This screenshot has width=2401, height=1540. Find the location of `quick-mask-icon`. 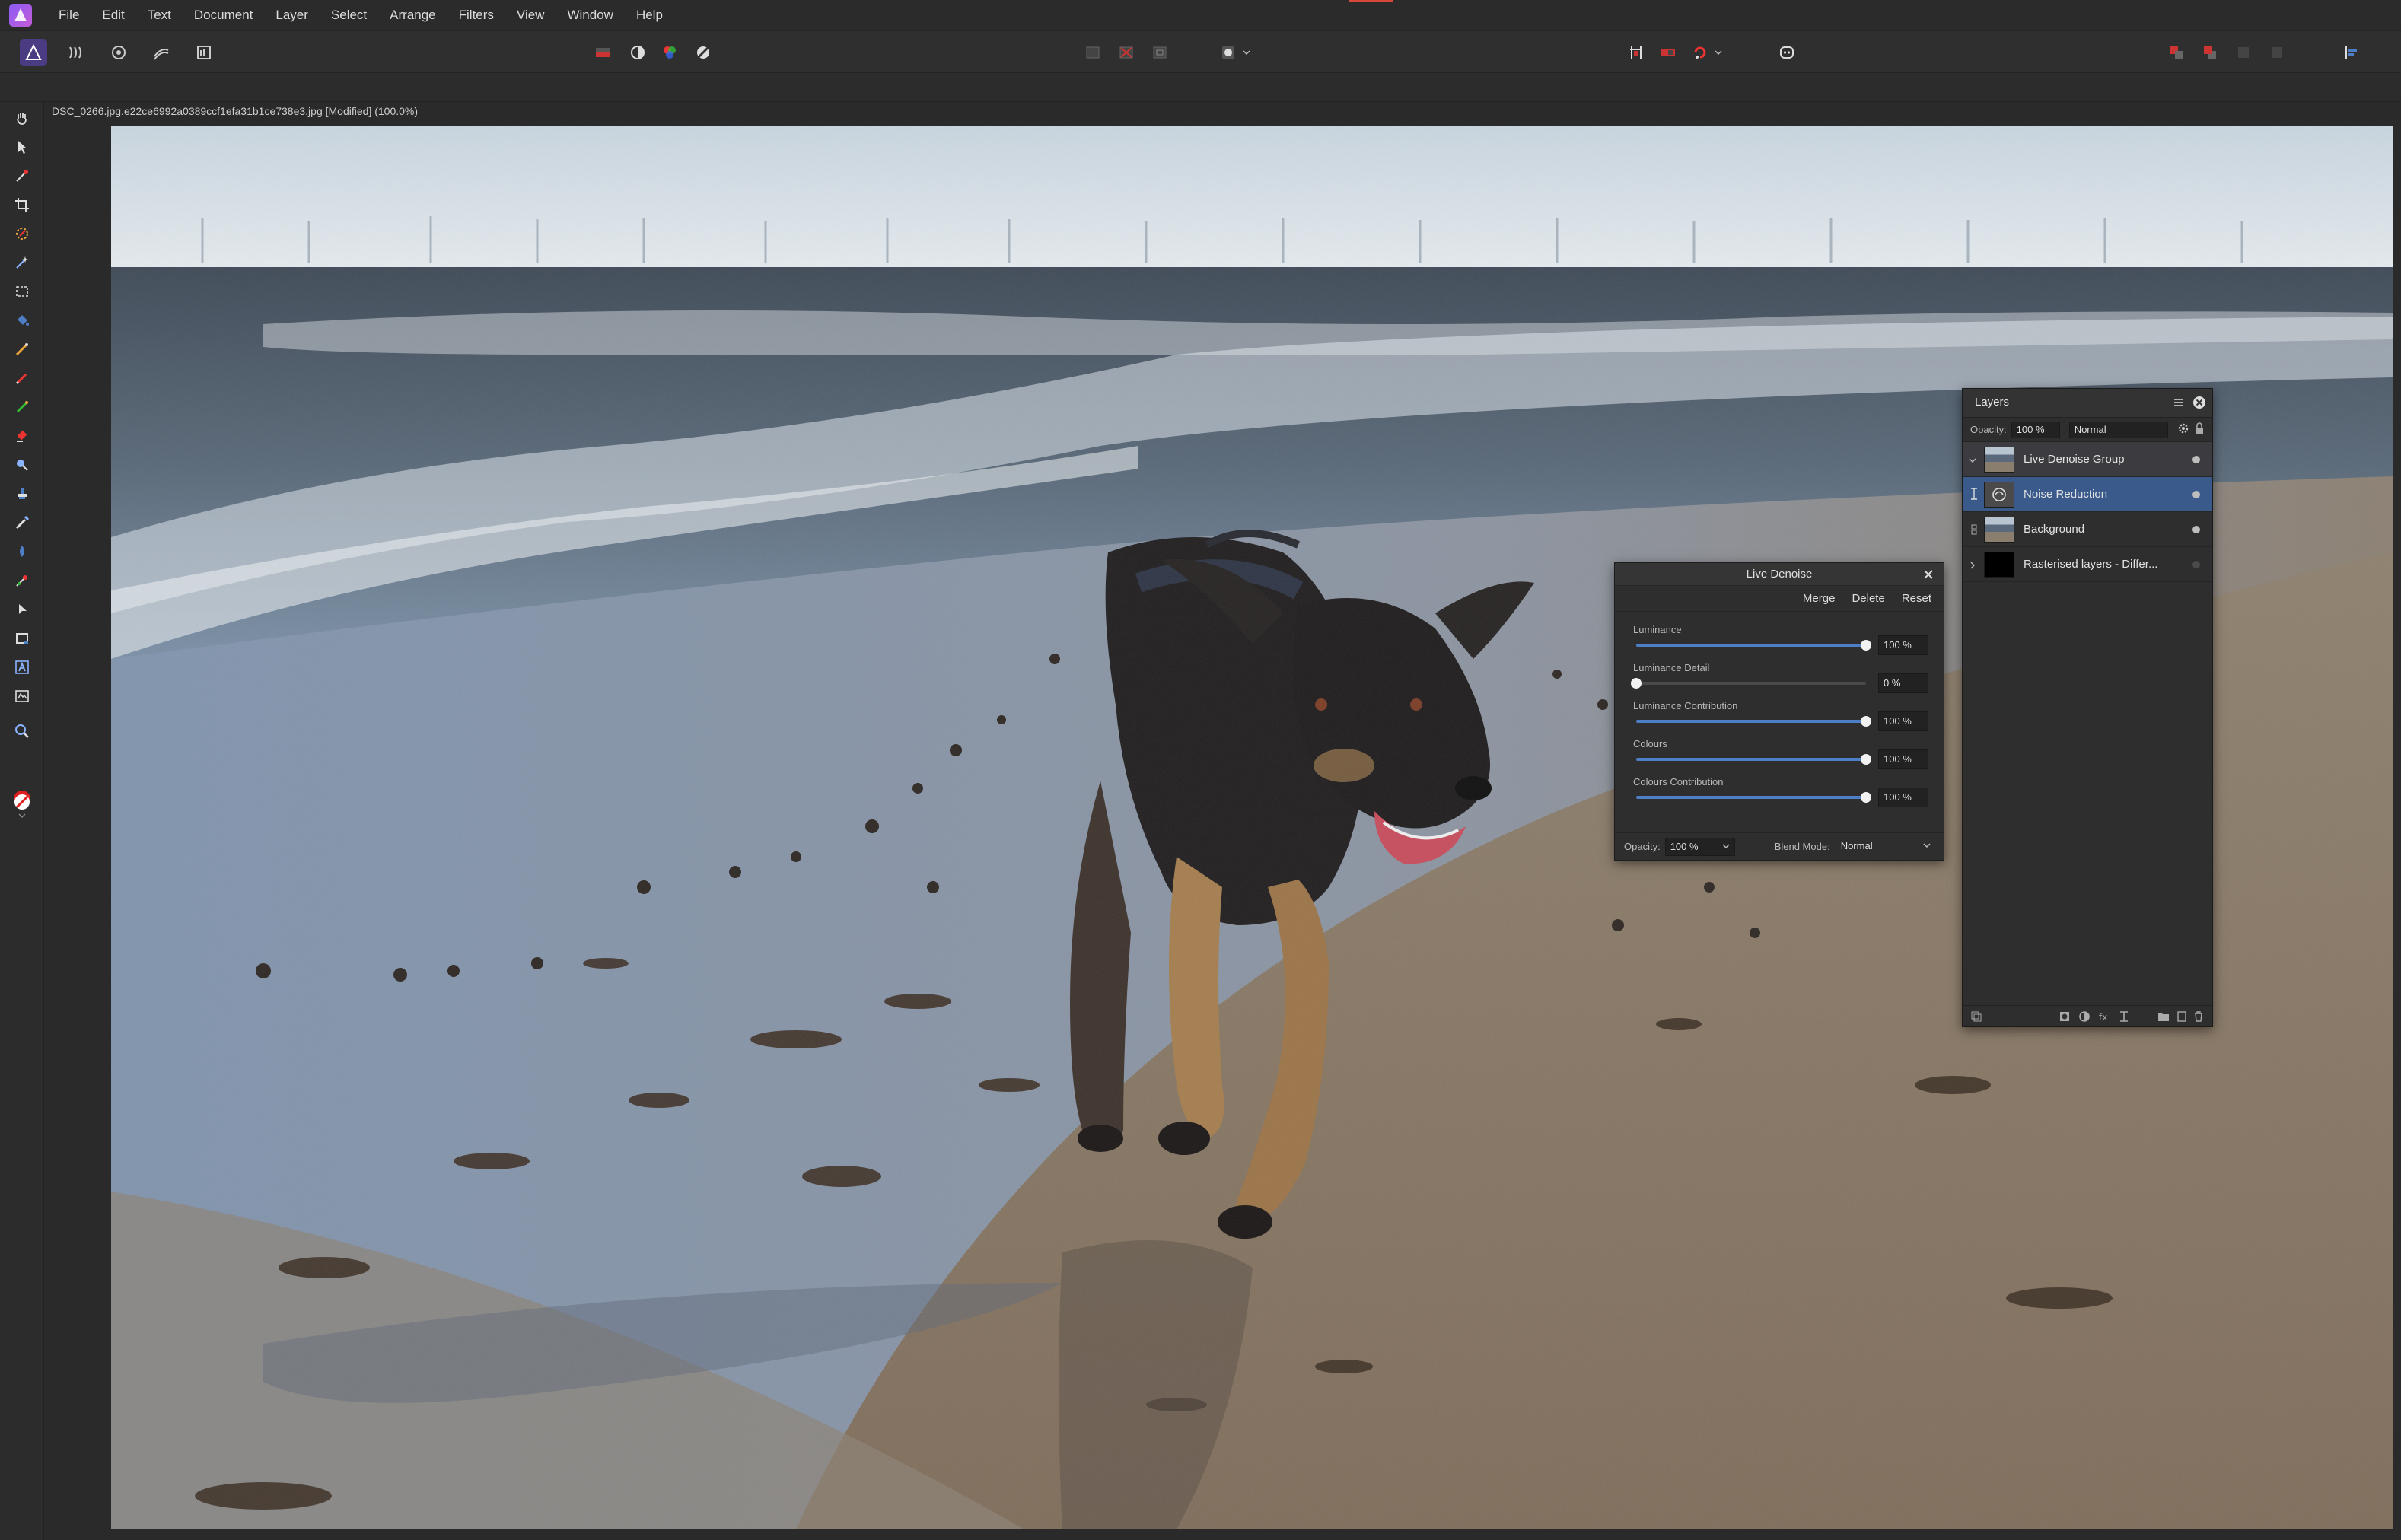

quick-mask-icon is located at coordinates (1228, 52).